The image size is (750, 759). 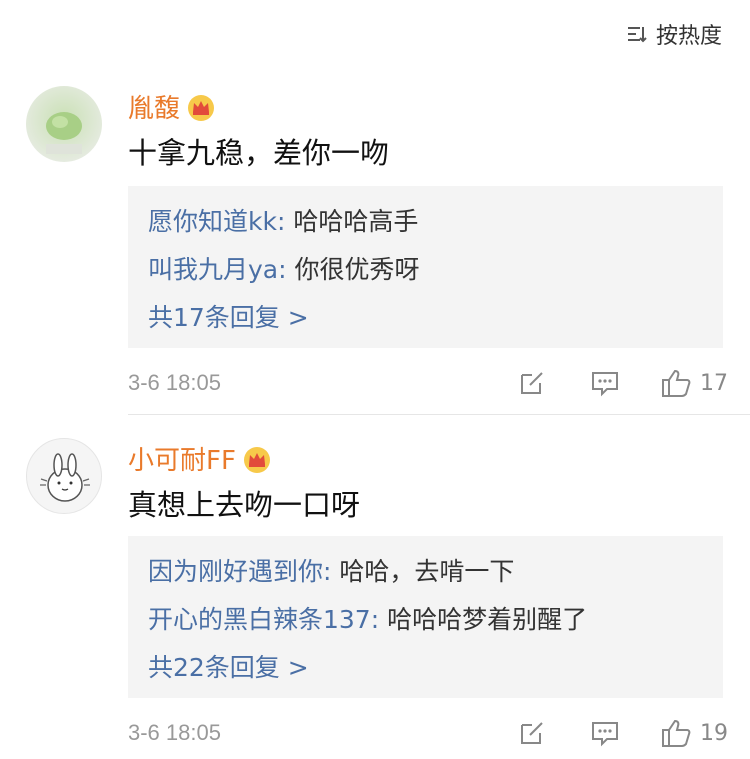 What do you see at coordinates (714, 733) in the screenshot?
I see `like-count: 19` at bounding box center [714, 733].